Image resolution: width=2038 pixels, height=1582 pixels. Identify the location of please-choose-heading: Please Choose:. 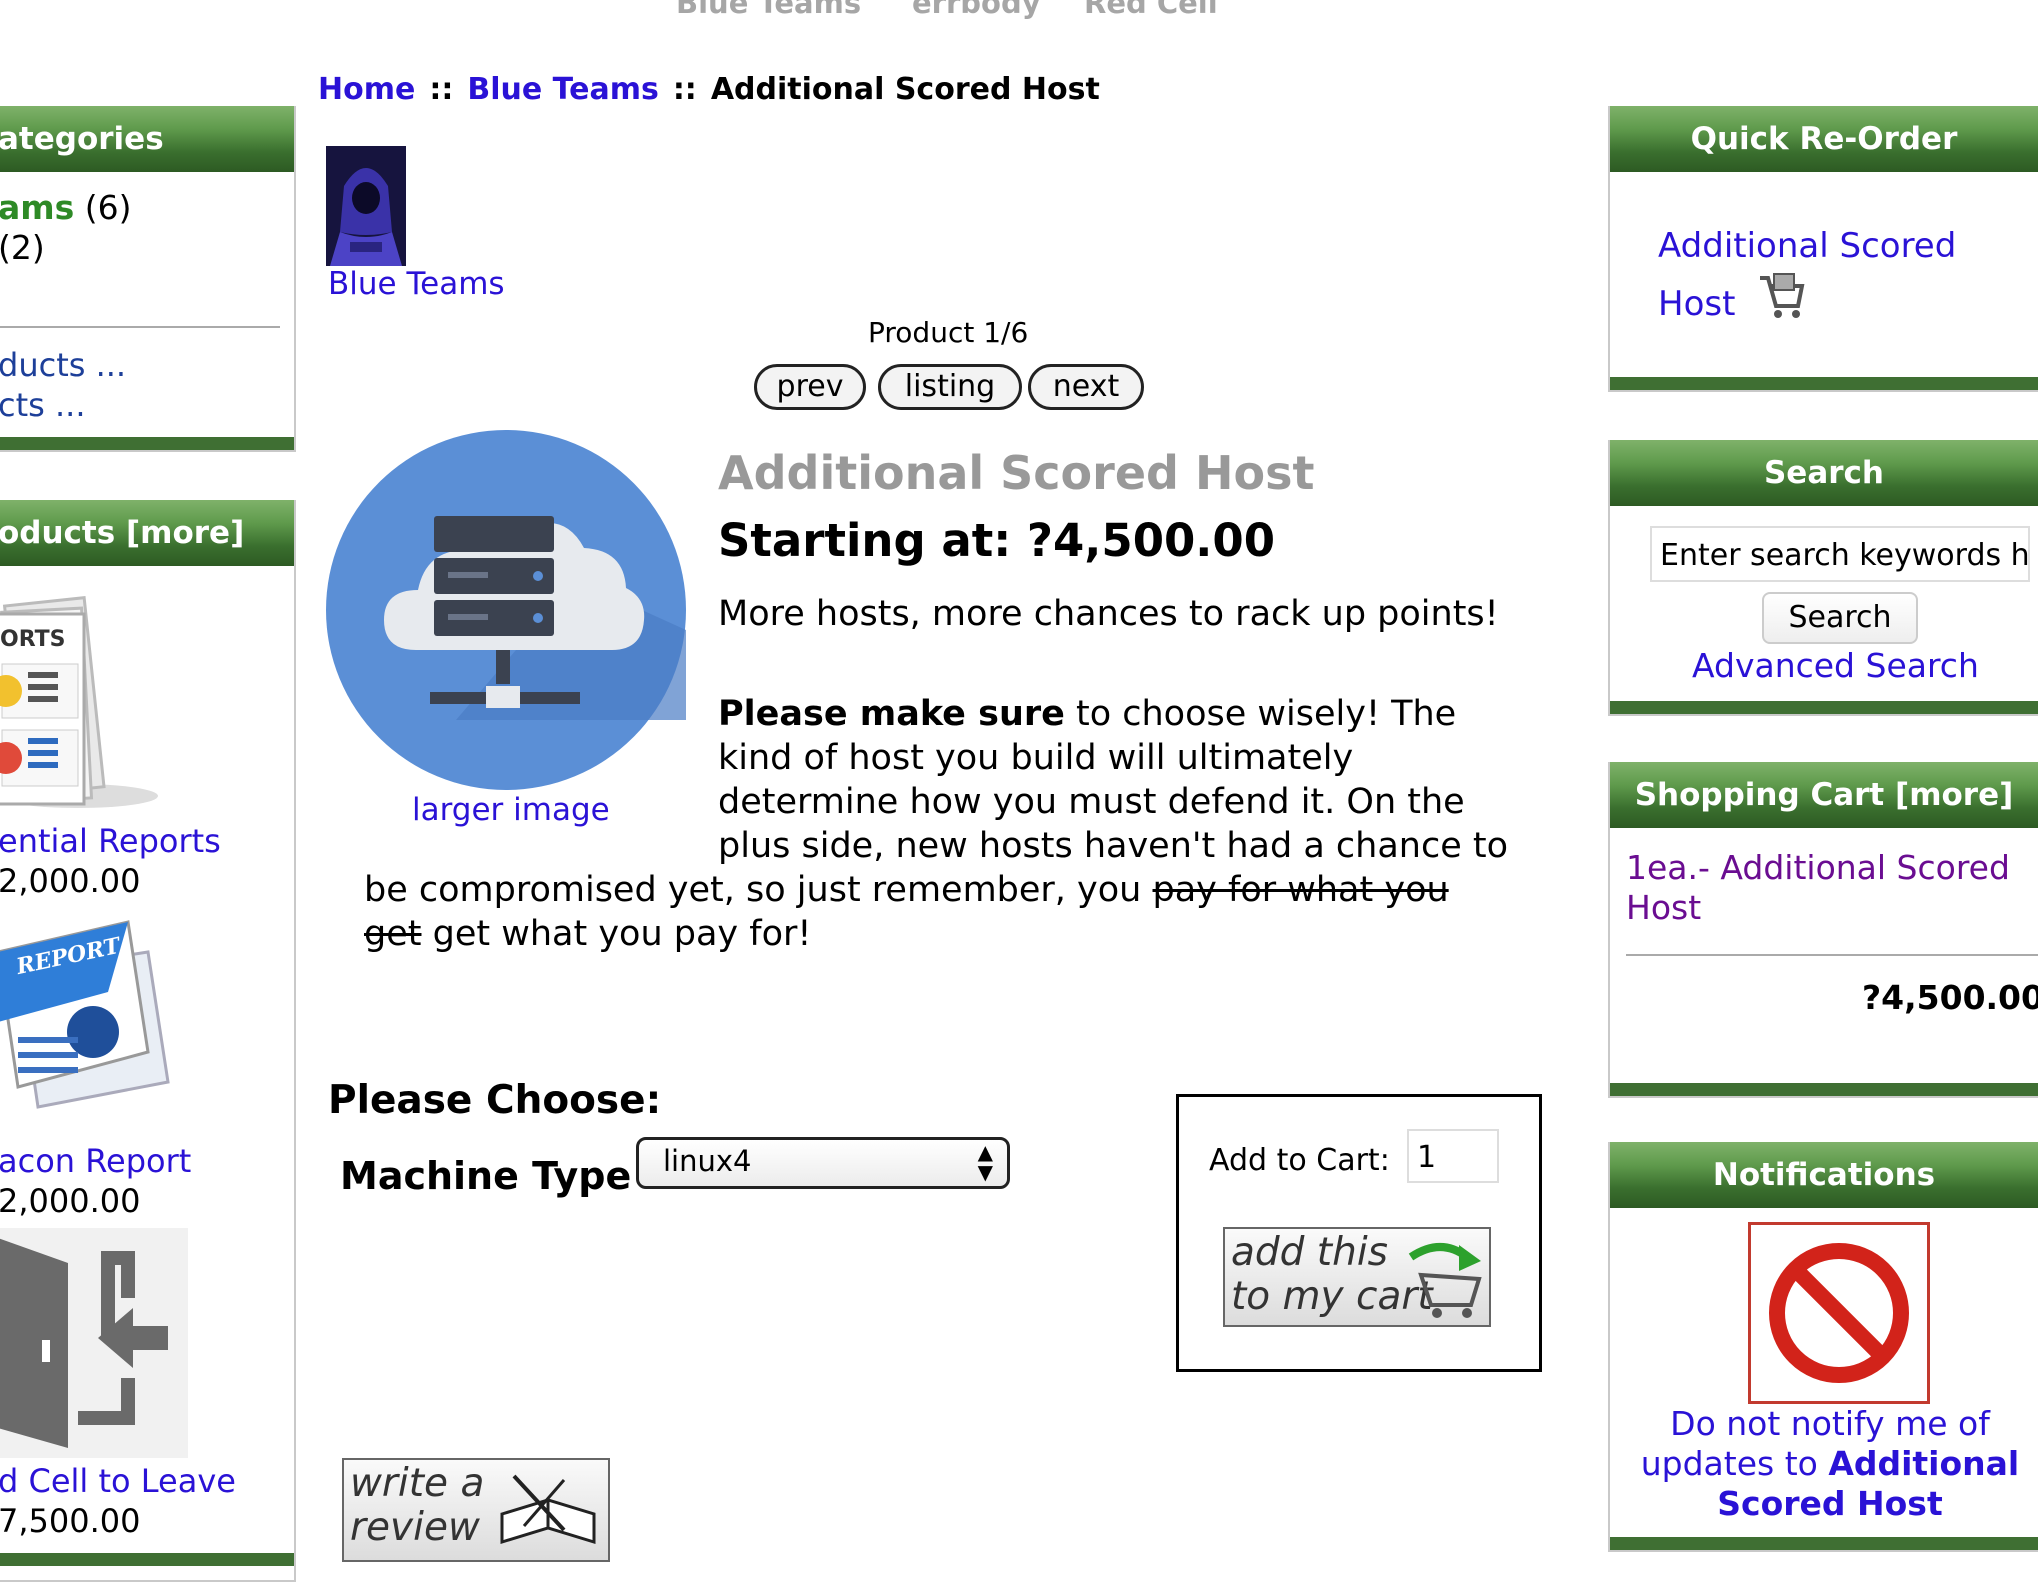
(495, 1100).